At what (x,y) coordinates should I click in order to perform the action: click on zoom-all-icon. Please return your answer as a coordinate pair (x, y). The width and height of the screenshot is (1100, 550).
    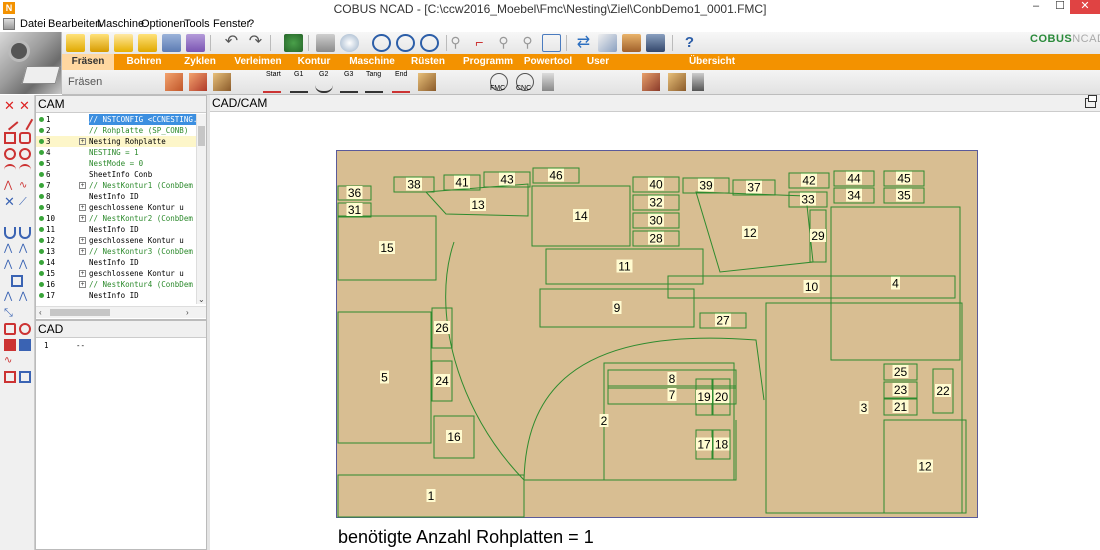
    Looking at the image, I should click on (551, 43).